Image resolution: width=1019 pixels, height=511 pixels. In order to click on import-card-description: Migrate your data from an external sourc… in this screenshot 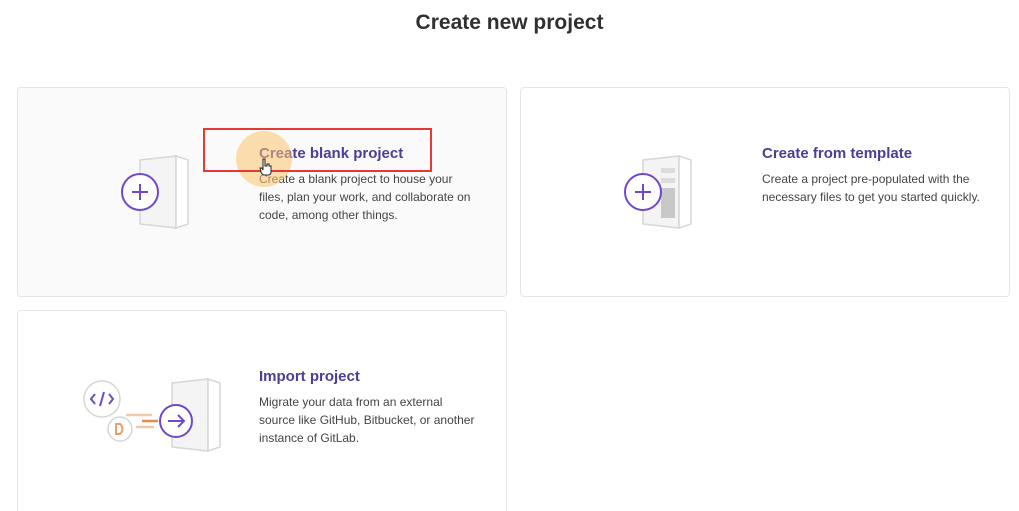, I will do `click(367, 420)`.